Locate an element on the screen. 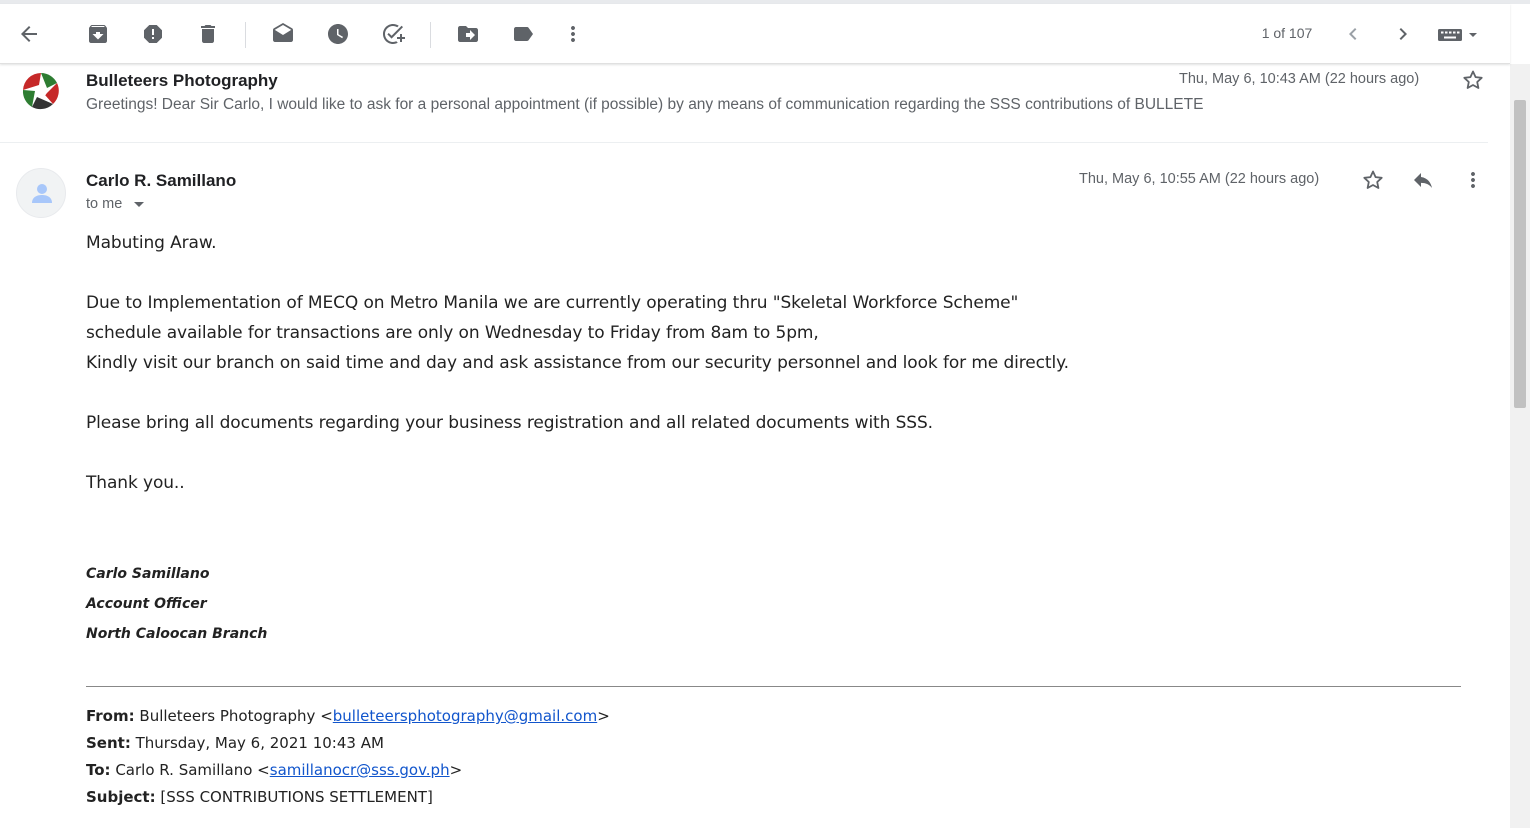 This screenshot has height=828, width=1530. mark-unread-icon is located at coordinates (283, 34).